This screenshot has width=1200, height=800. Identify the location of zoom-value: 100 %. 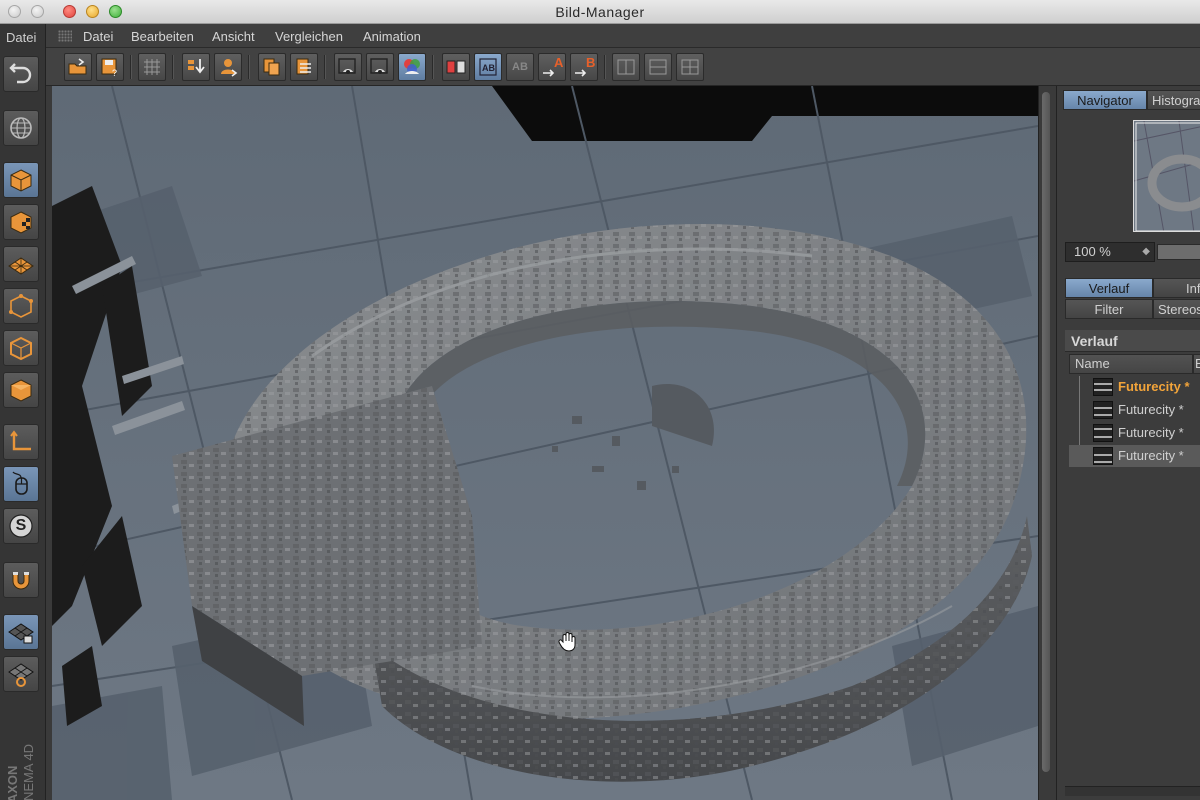
(1092, 251).